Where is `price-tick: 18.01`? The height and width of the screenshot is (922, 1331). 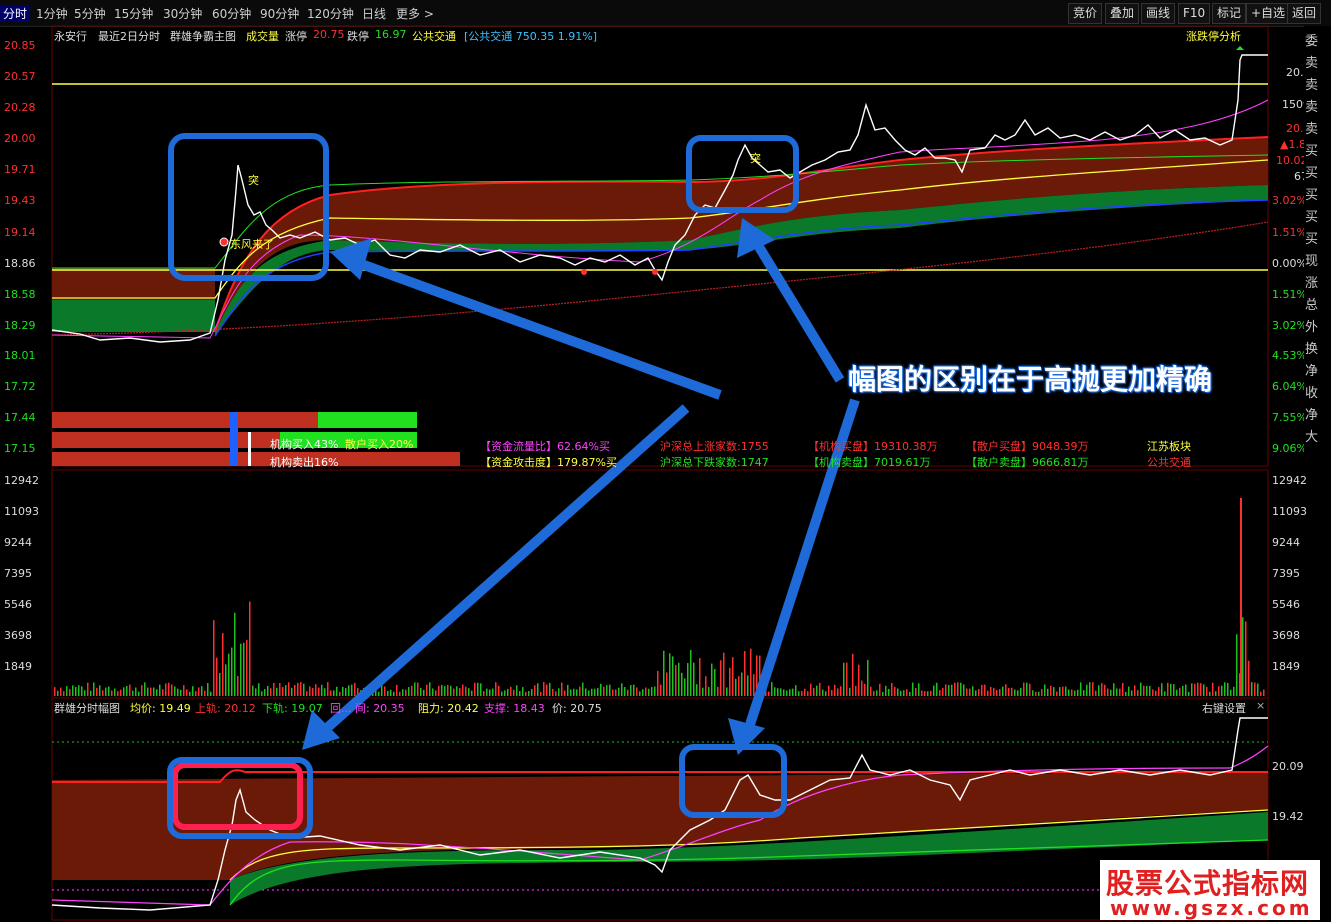 price-tick: 18.01 is located at coordinates (20, 355).